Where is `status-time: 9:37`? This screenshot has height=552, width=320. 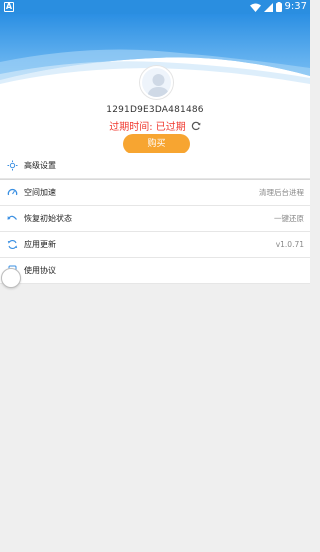
status-time: 9:37 is located at coordinates (295, 6).